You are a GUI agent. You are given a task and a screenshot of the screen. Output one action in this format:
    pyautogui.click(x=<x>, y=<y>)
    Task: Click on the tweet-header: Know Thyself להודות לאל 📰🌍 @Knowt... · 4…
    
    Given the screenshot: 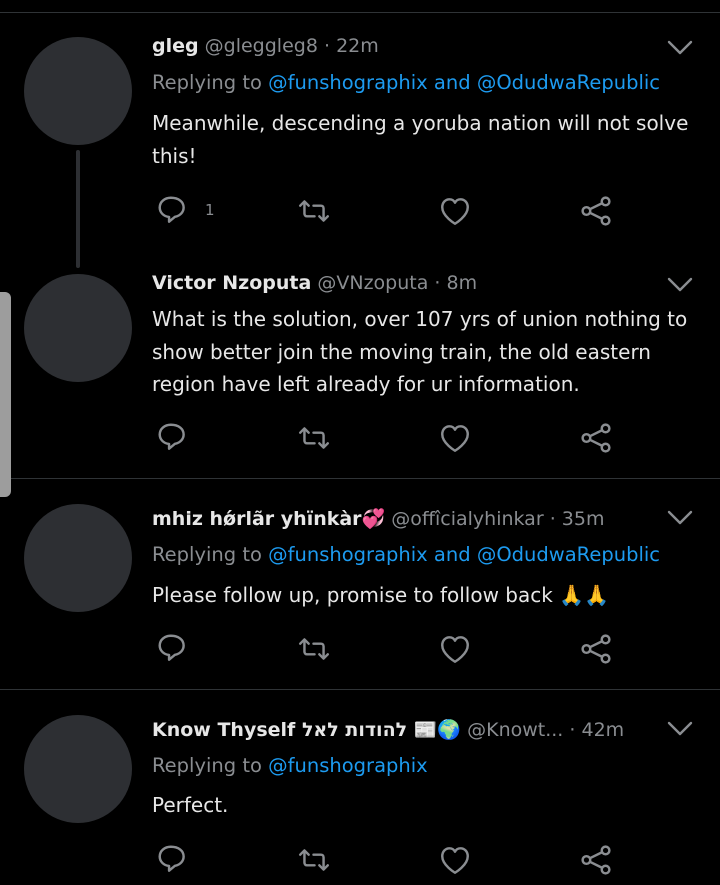 What is the action you would take?
    pyautogui.click(x=388, y=729)
    